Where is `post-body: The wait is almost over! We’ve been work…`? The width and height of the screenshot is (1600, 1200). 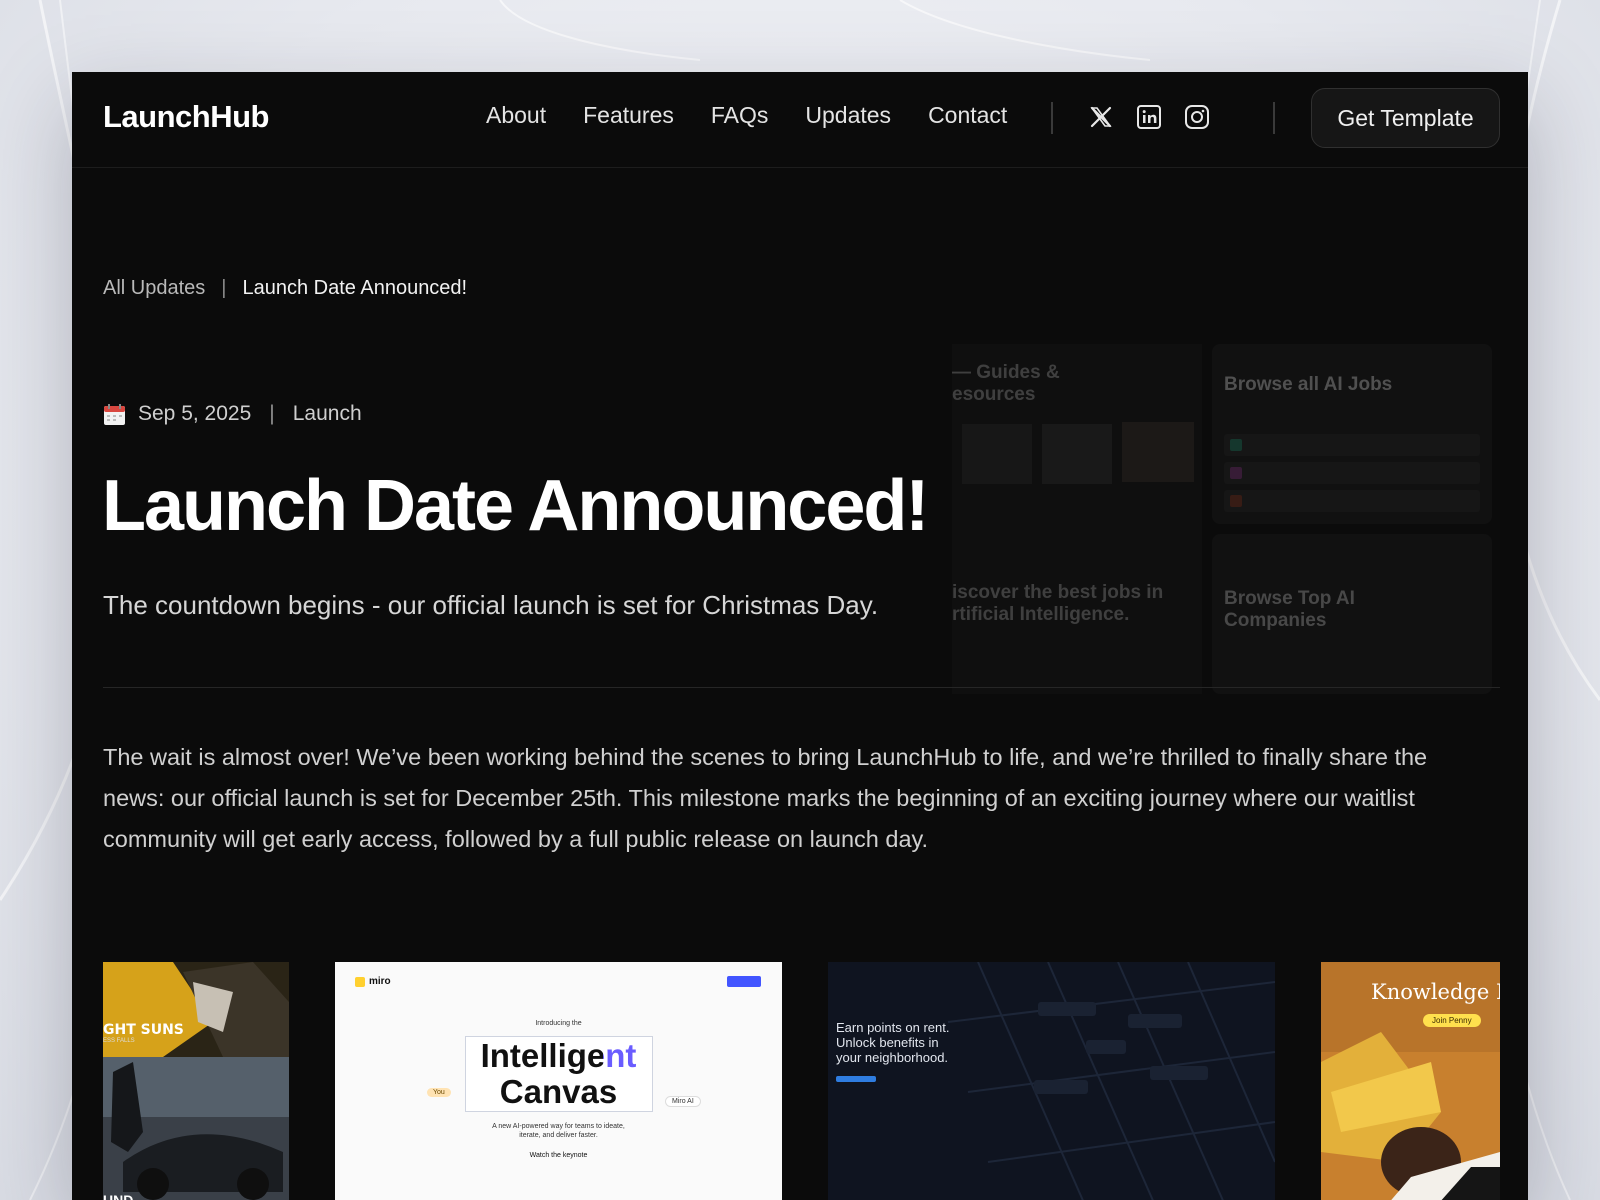
post-body: The wait is almost over! We’ve been work… is located at coordinates (765, 798).